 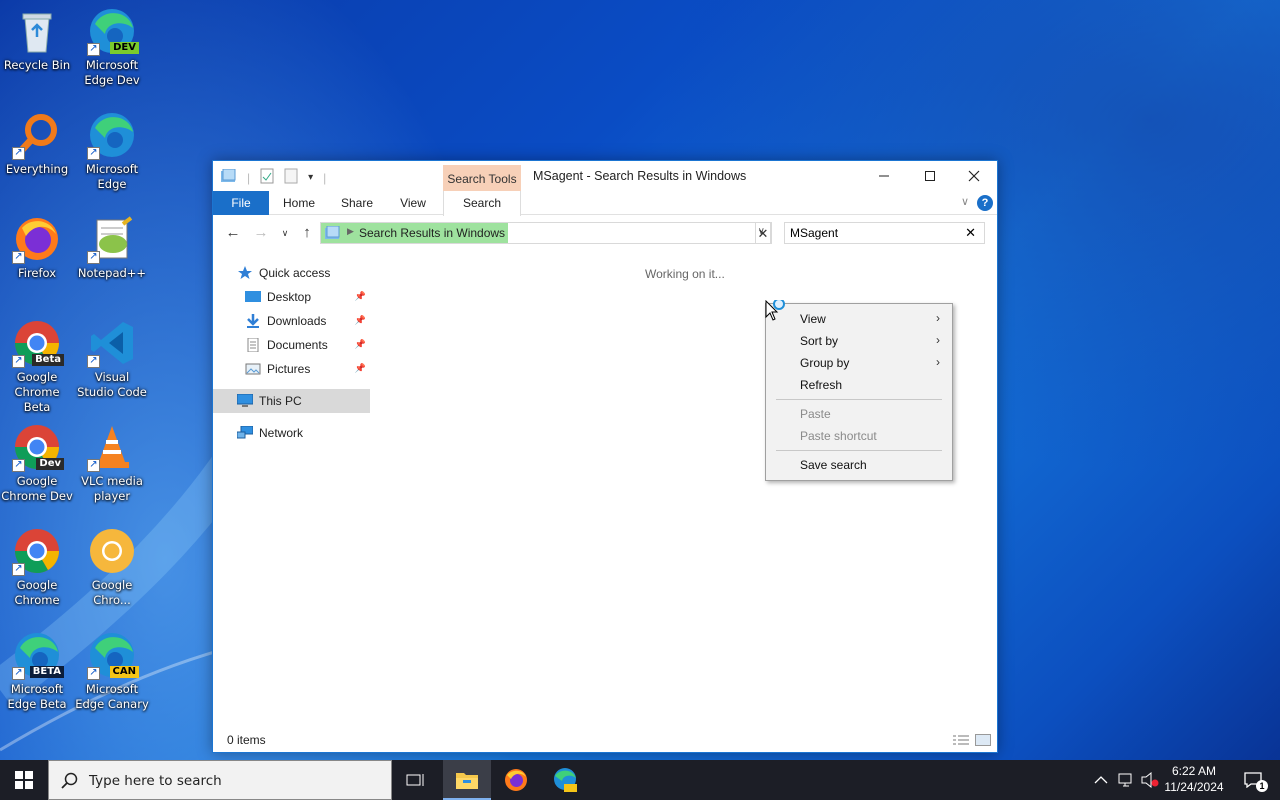 What do you see at coordinates (985, 203) in the screenshot?
I see `help-icon: ?` at bounding box center [985, 203].